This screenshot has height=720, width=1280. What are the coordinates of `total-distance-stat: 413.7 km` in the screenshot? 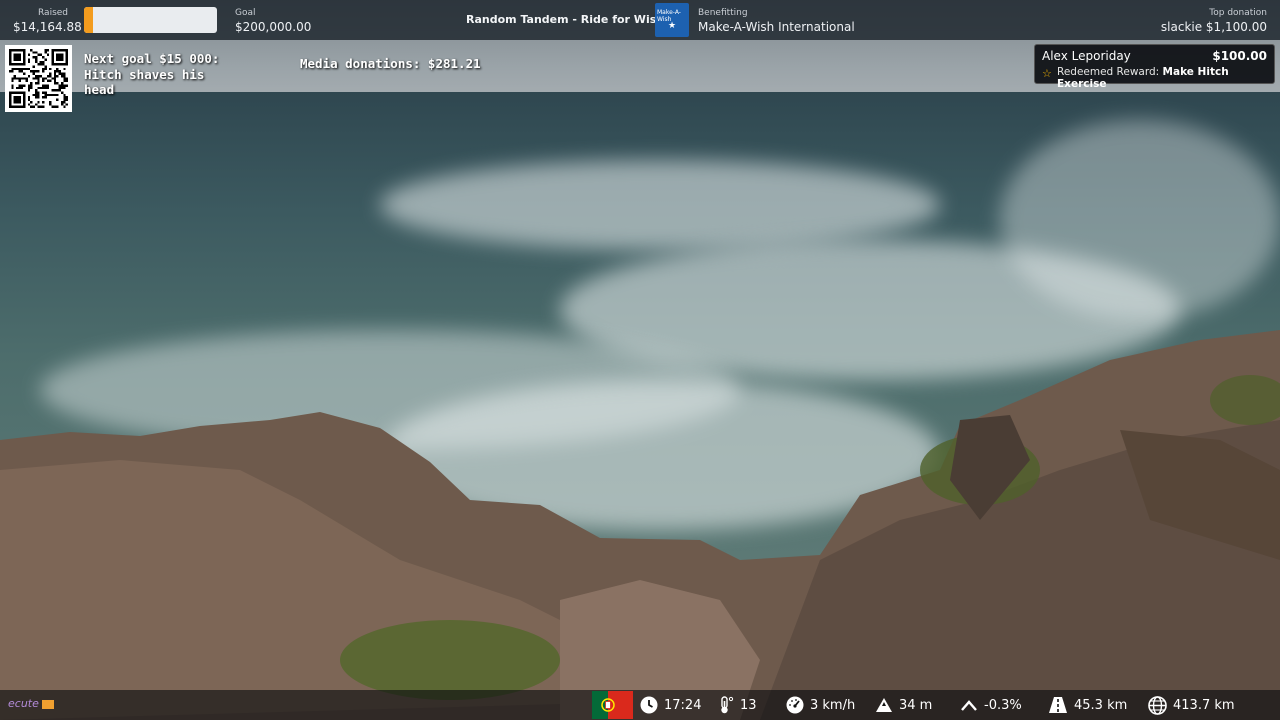 It's located at (1191, 705).